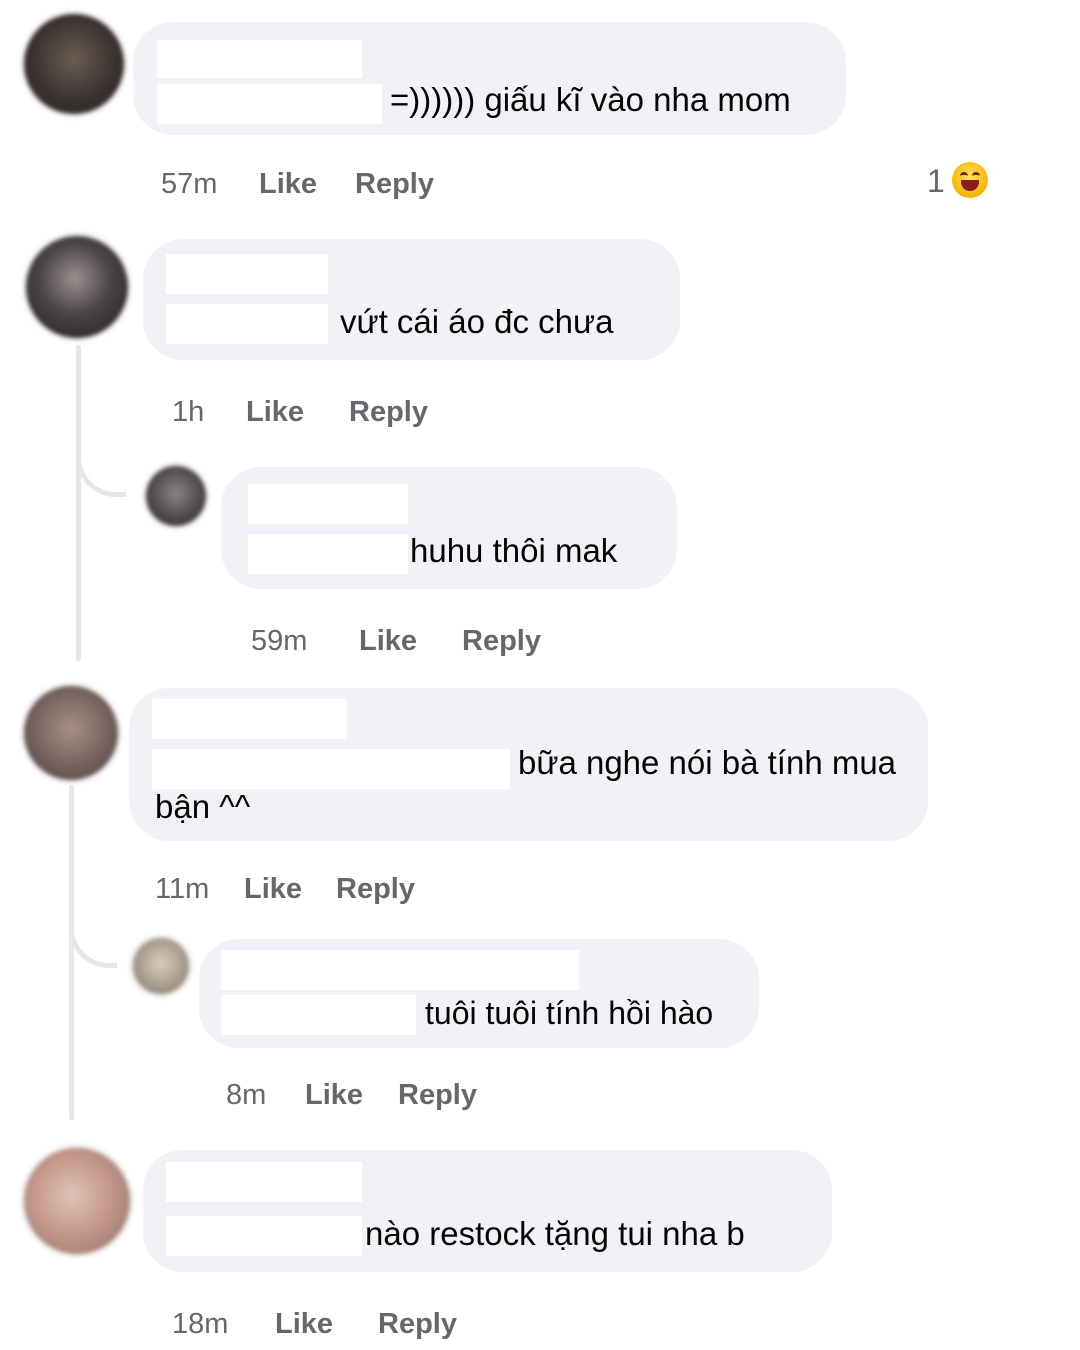 The width and height of the screenshot is (1080, 1350). What do you see at coordinates (569, 1013) in the screenshot?
I see `comment-text: tuôi tuôi tính hồi hào` at bounding box center [569, 1013].